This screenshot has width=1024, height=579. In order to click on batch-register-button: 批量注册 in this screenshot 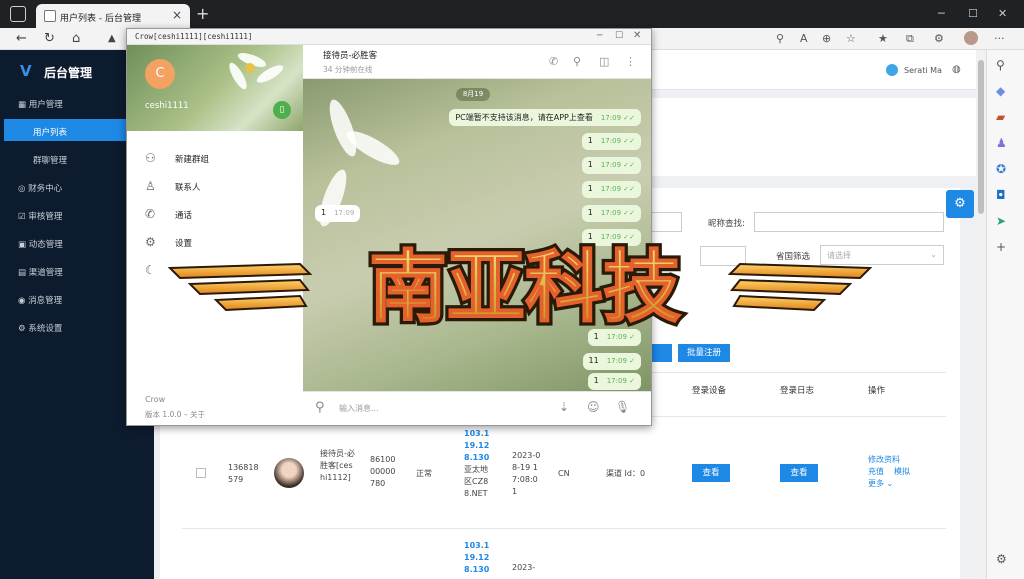, I will do `click(704, 353)`.